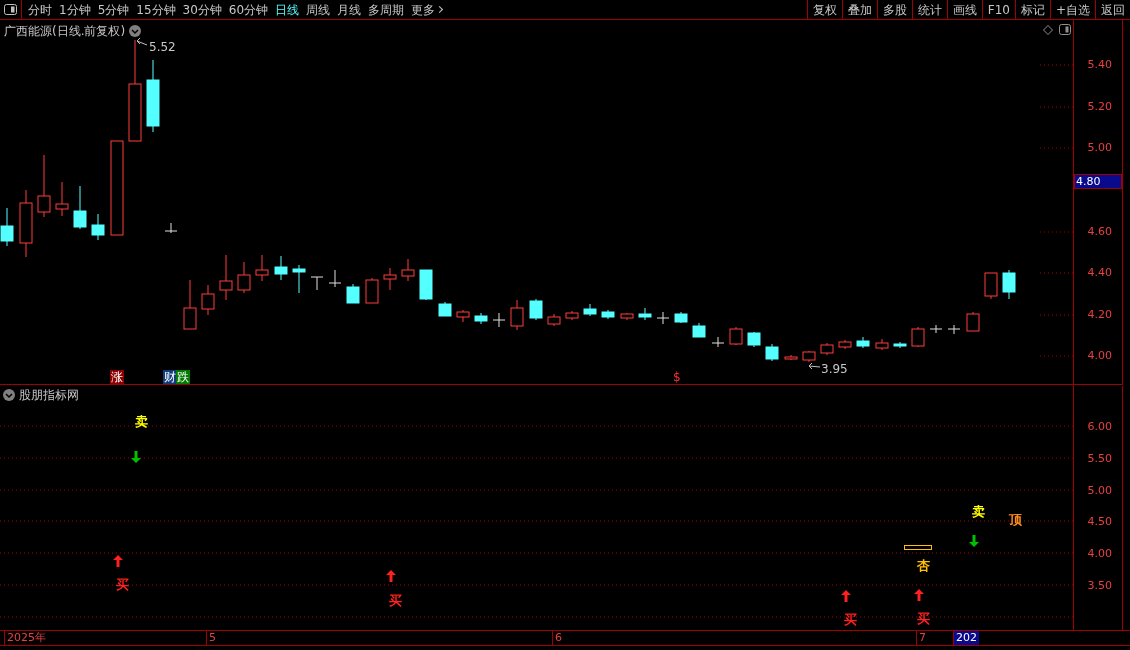 Image resolution: width=1130 pixels, height=650 pixels. Describe the element at coordinates (40, 9) in the screenshot. I see `period-tab: 分时` at that location.